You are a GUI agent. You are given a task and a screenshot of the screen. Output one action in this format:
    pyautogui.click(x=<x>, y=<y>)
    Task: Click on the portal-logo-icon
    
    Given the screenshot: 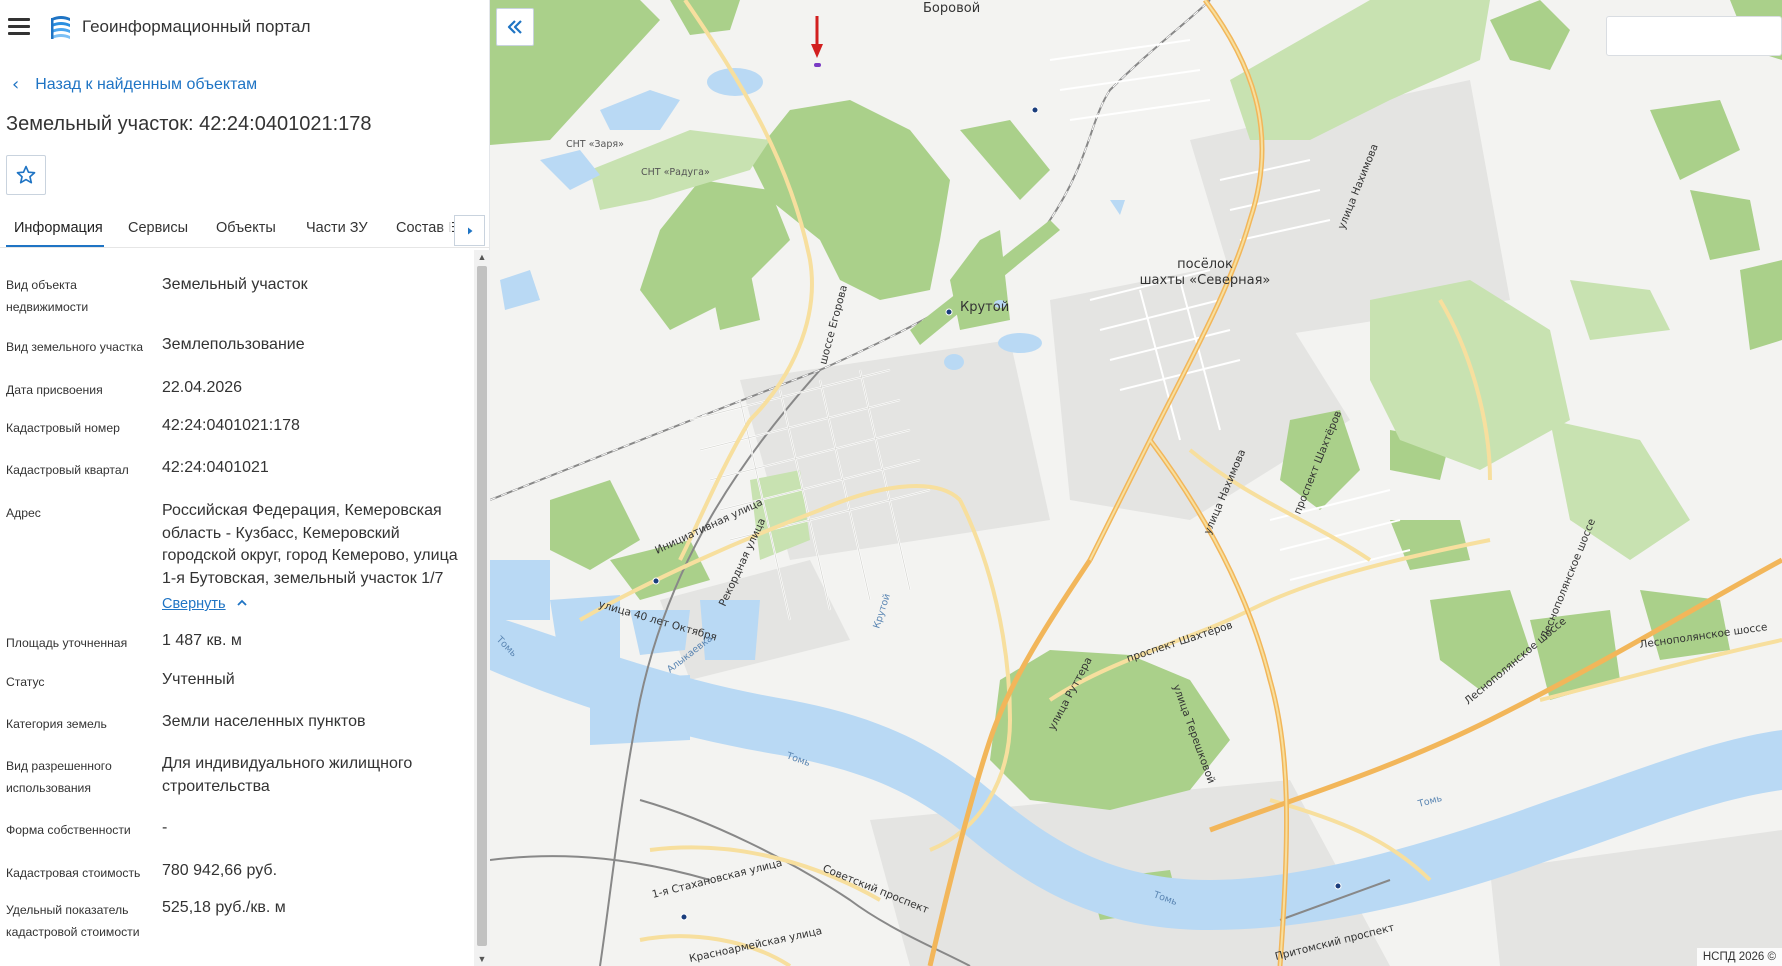 What is the action you would take?
    pyautogui.click(x=60, y=27)
    